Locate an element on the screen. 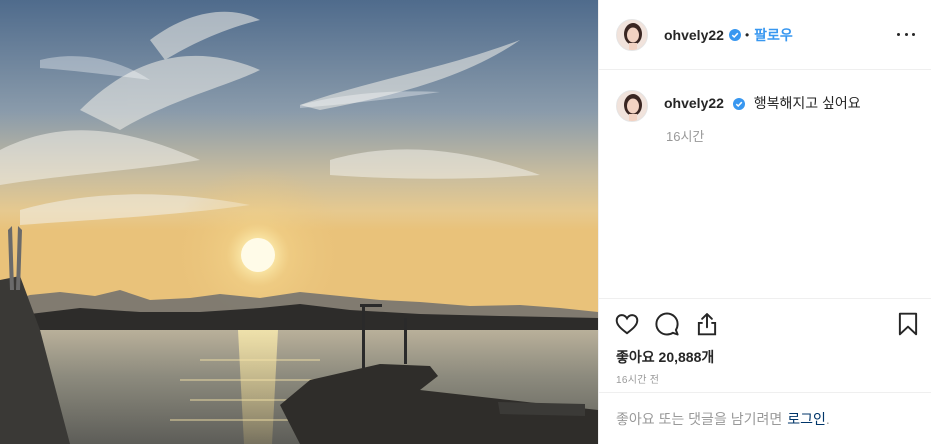 The image size is (931, 444). caption-text: ohvely22 행복해지고 싶어요 is located at coordinates (762, 102).